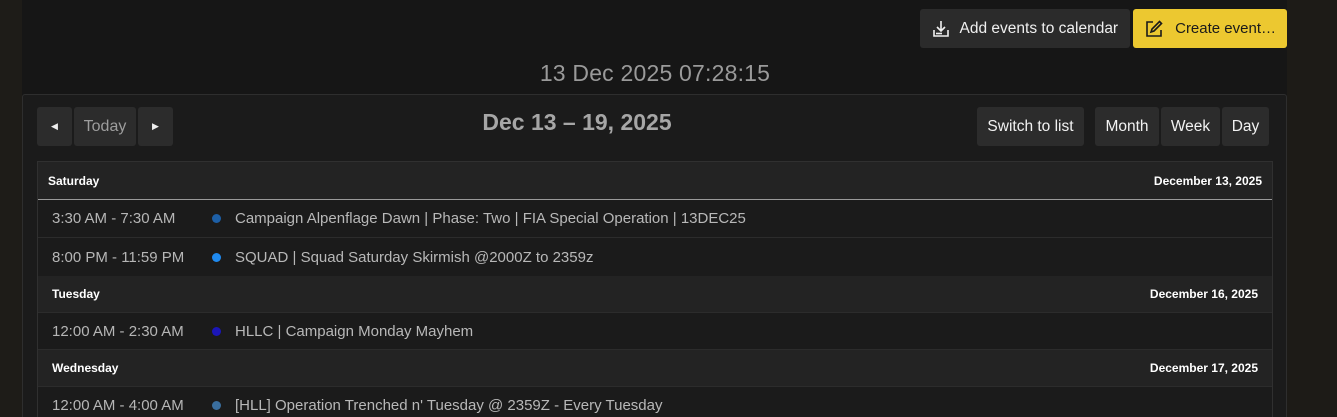  I want to click on day-name: Tuesday, so click(76, 294).